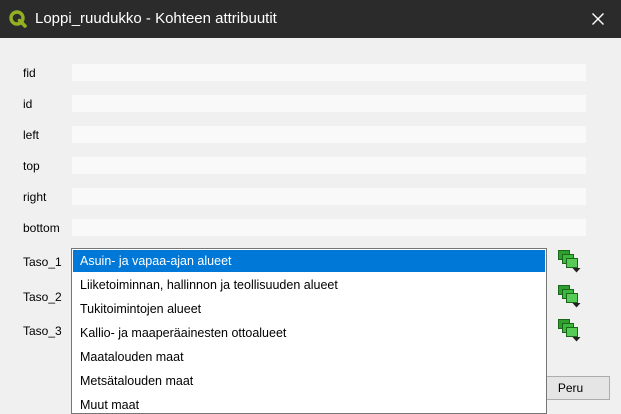  I want to click on taso-2-layer-button, so click(569, 296).